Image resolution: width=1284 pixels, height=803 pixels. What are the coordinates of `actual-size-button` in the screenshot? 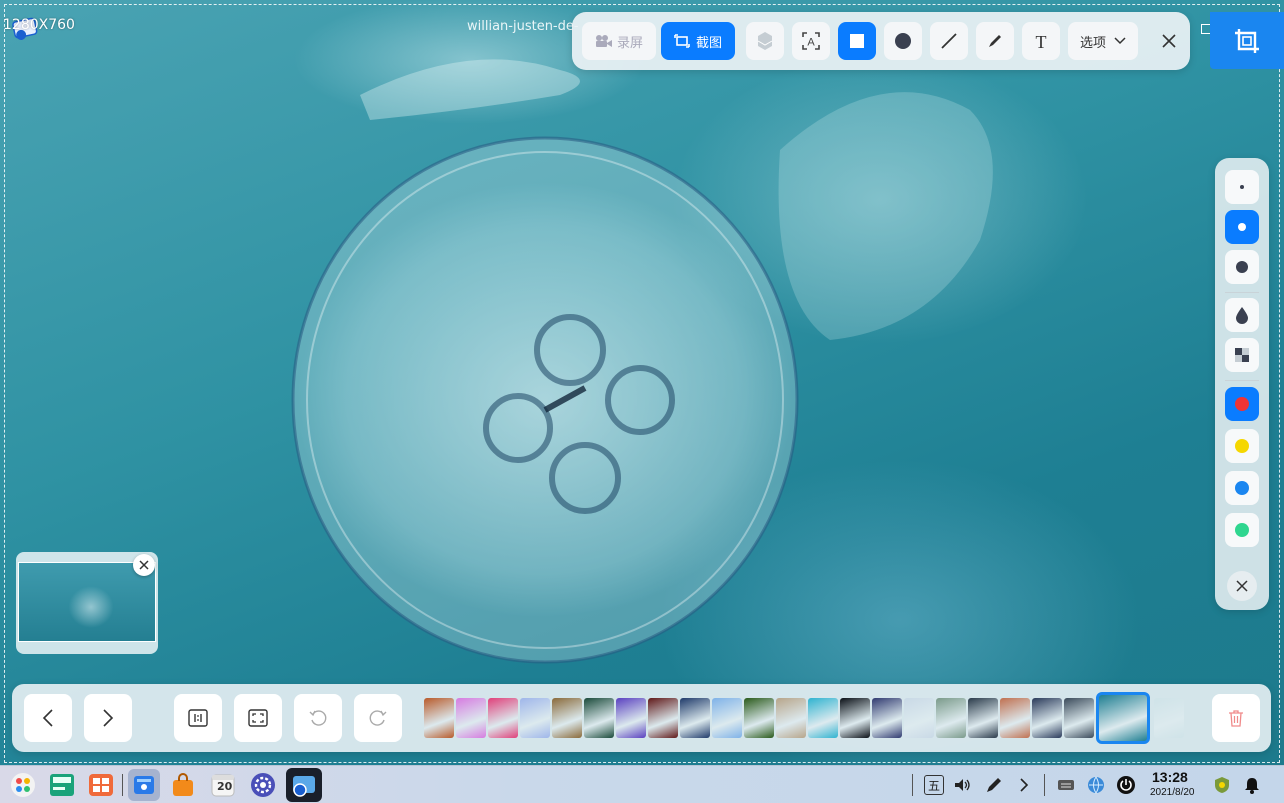 It's located at (198, 718).